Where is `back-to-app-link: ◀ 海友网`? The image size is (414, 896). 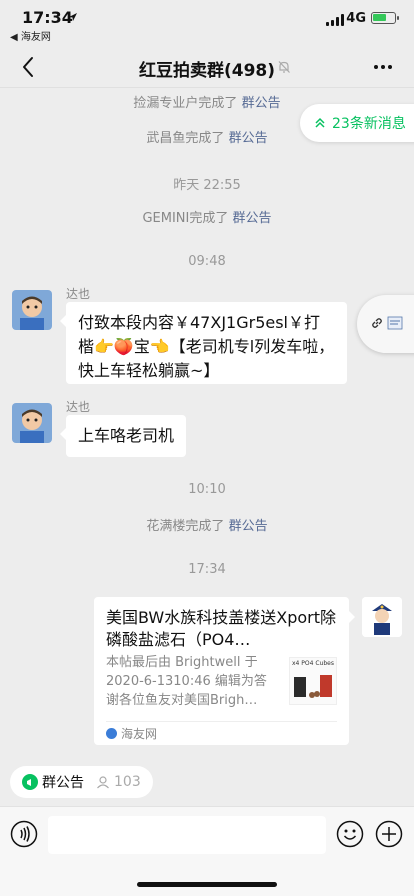
back-to-app-link: ◀ 海友网 is located at coordinates (30, 35).